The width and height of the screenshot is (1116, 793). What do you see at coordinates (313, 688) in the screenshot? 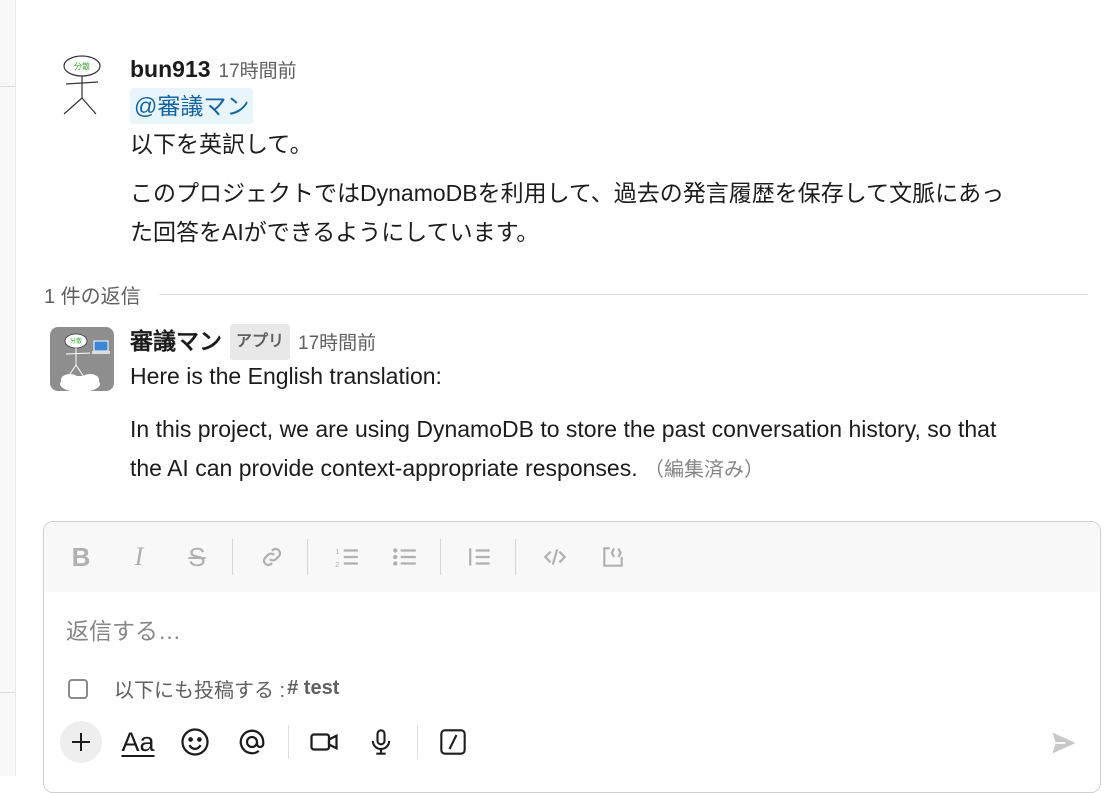
I see `also-post-channel: # test` at bounding box center [313, 688].